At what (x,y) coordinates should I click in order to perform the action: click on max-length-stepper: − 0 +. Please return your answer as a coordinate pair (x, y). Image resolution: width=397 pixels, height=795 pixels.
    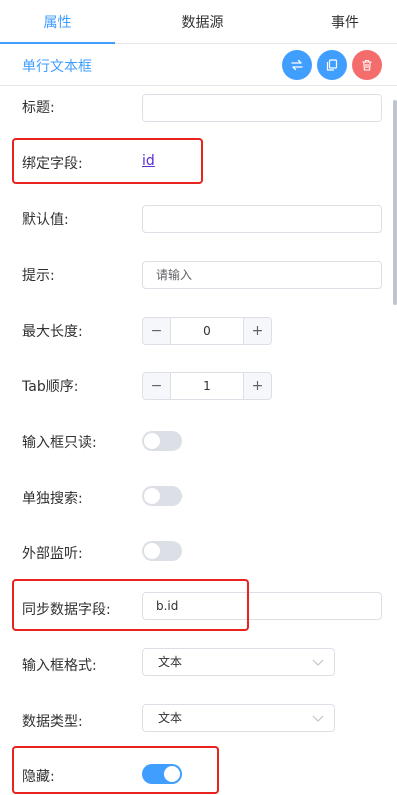
    Looking at the image, I should click on (207, 331).